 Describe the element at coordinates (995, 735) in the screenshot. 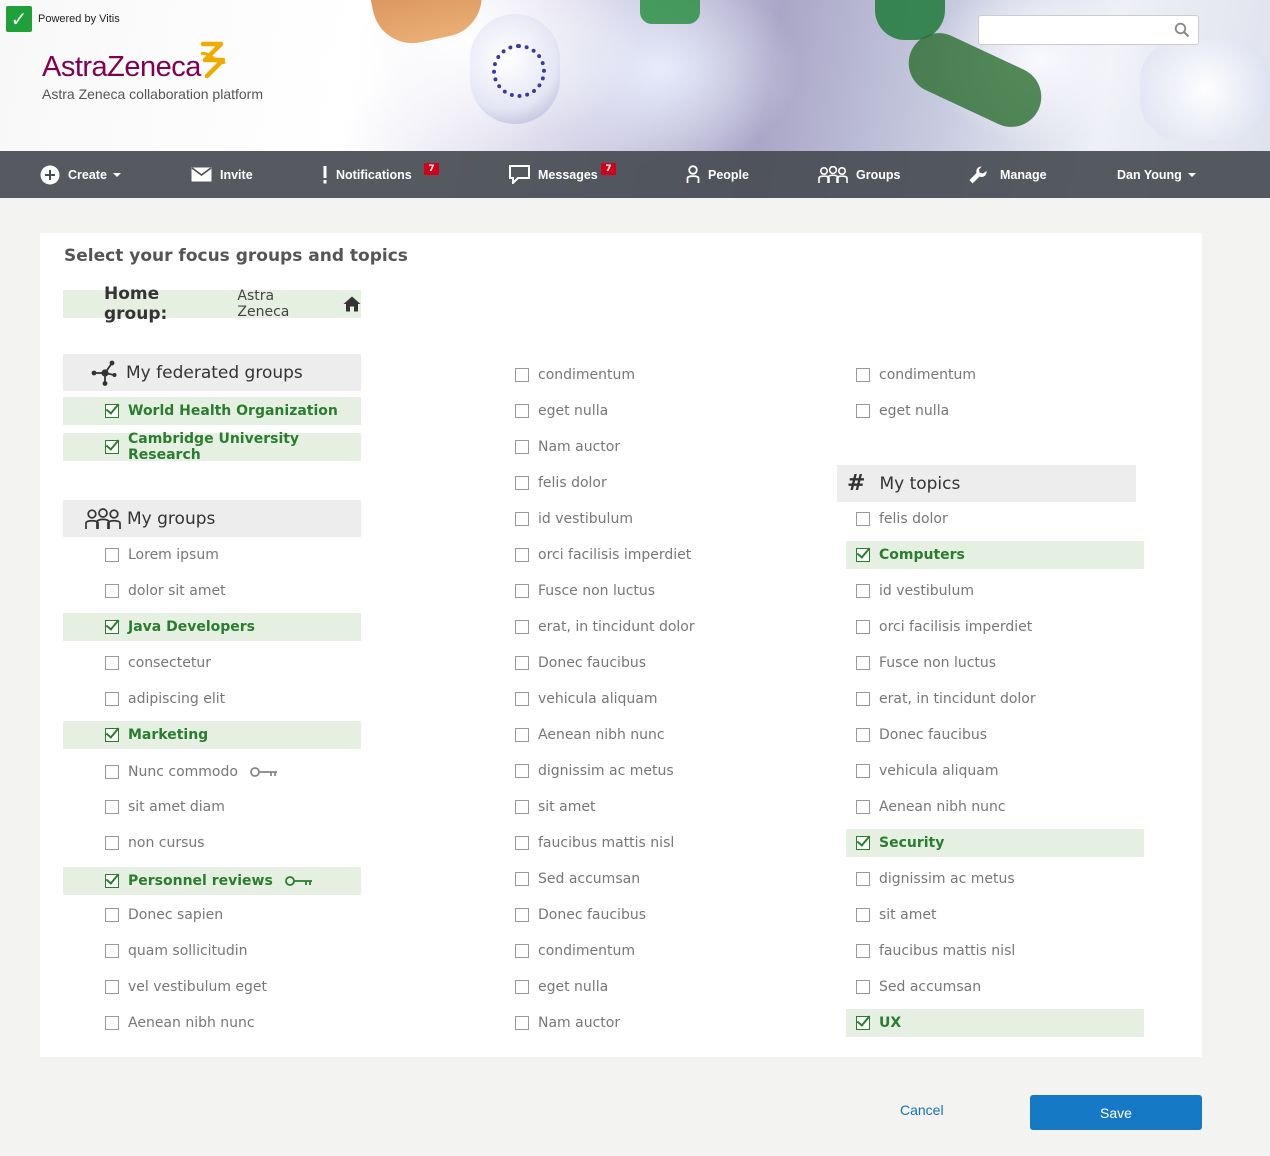

I see `topic-item: Donec faucibus` at that location.